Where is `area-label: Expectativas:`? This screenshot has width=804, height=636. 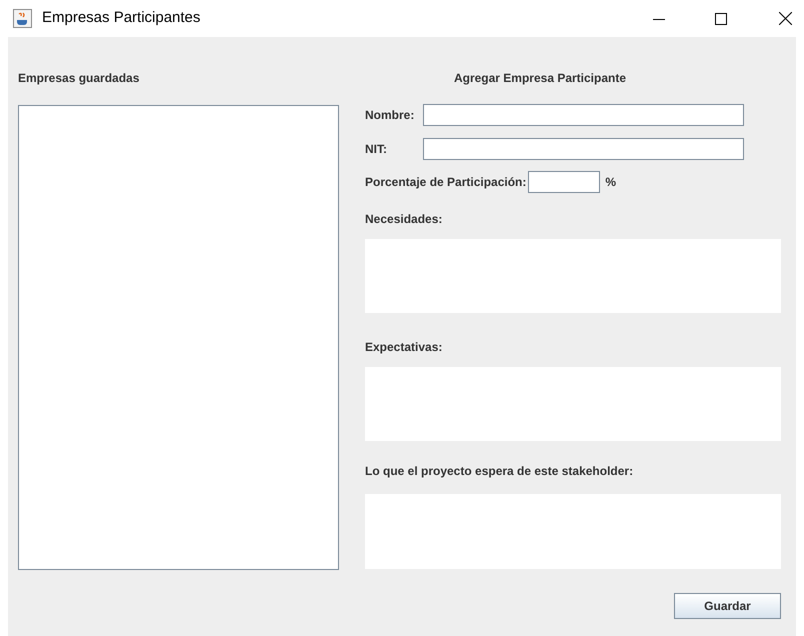 area-label: Expectativas: is located at coordinates (404, 347).